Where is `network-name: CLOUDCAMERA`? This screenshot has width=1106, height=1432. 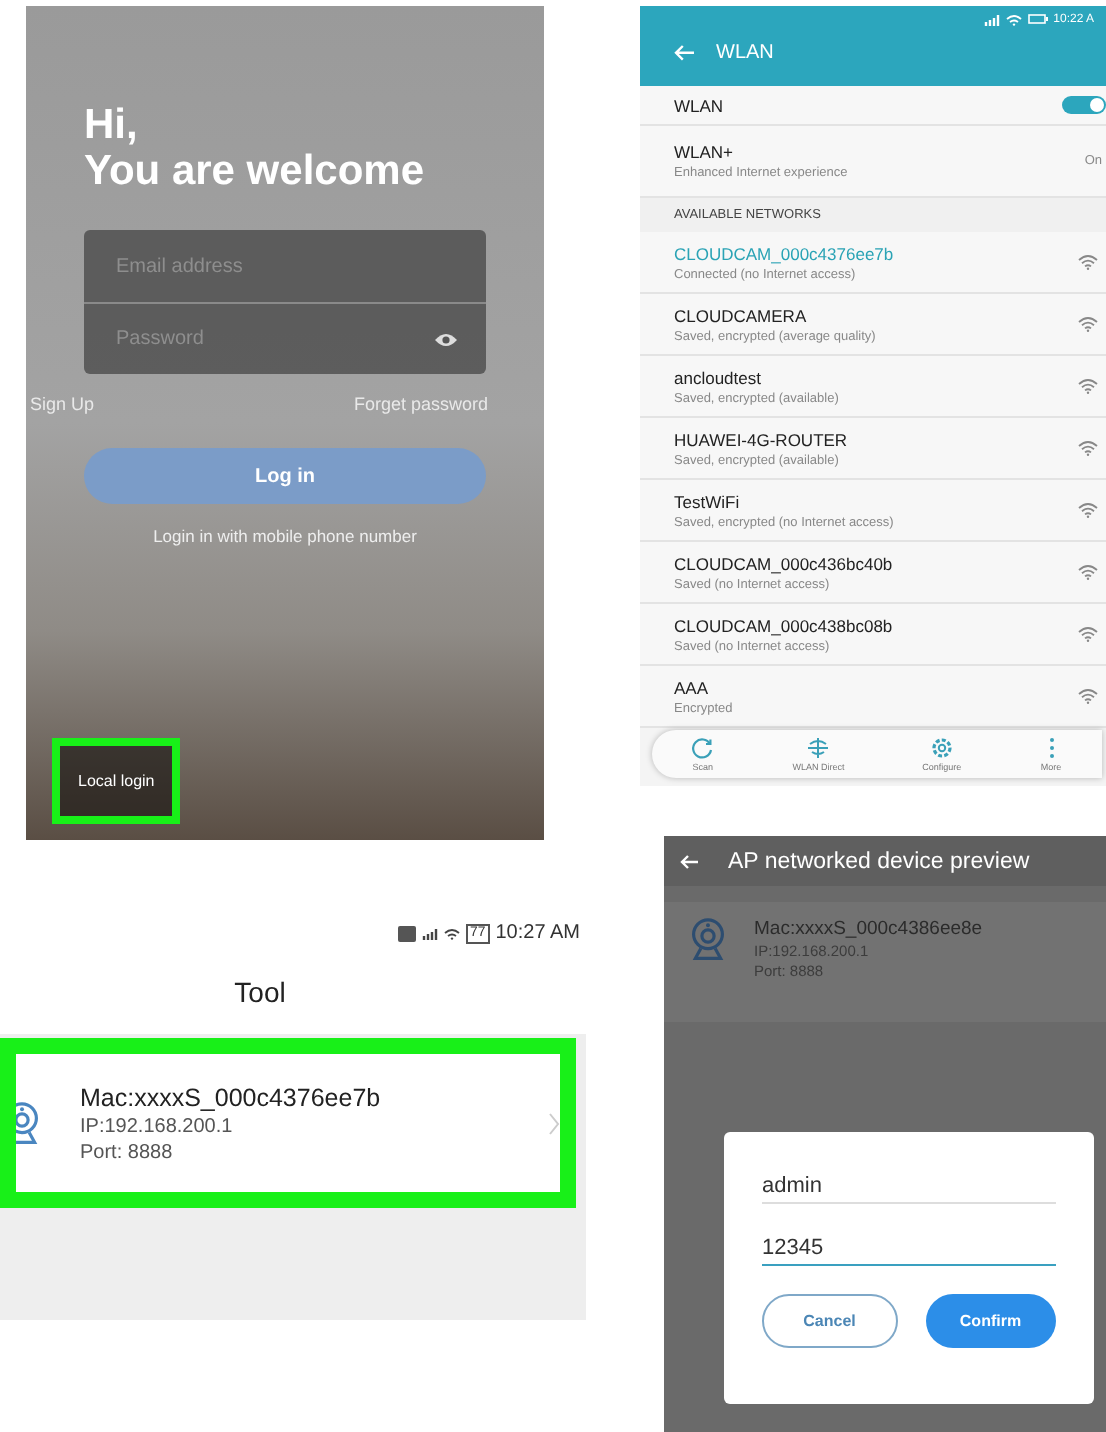
network-name: CLOUDCAMERA is located at coordinates (741, 315).